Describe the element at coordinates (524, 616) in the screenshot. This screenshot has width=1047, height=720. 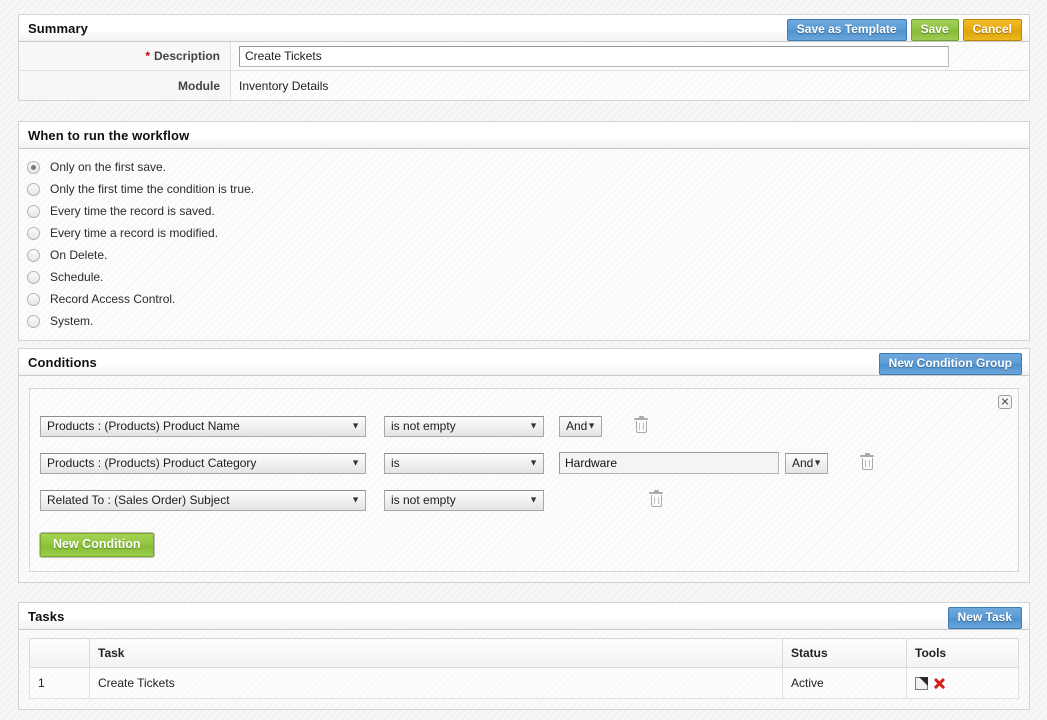
I see `tasks-header: Tasks New Task` at that location.